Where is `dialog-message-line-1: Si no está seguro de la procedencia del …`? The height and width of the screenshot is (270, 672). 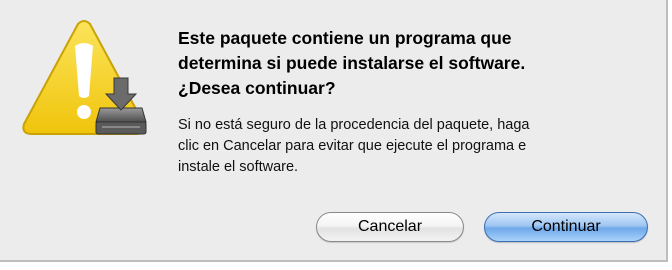 dialog-message-line-1: Si no está seguro de la procedencia del … is located at coordinates (354, 125).